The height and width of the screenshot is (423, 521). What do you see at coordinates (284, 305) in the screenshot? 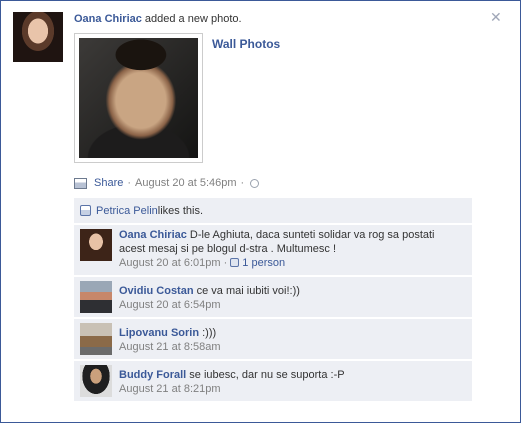
I see `comment-meta: August 20 at 6:54pm` at bounding box center [284, 305].